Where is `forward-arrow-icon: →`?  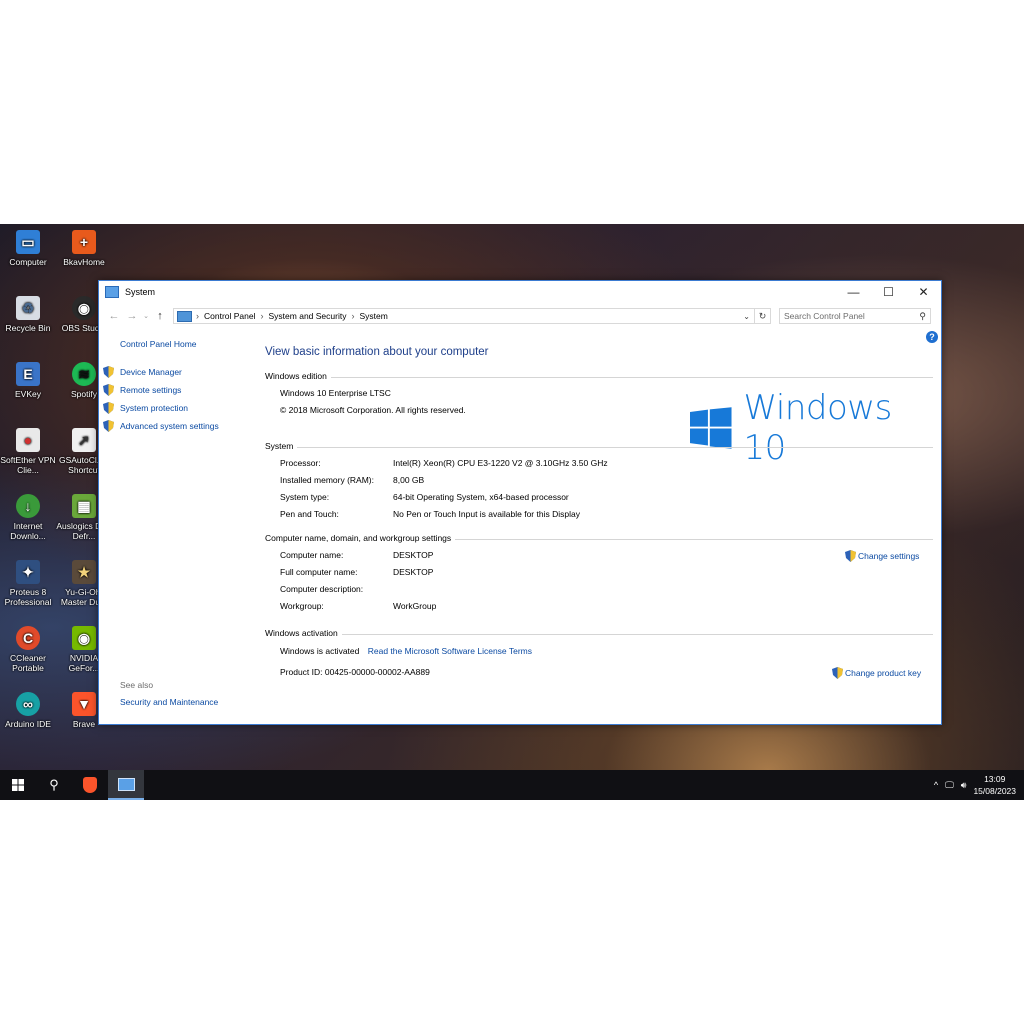
forward-arrow-icon: → is located at coordinates (132, 316).